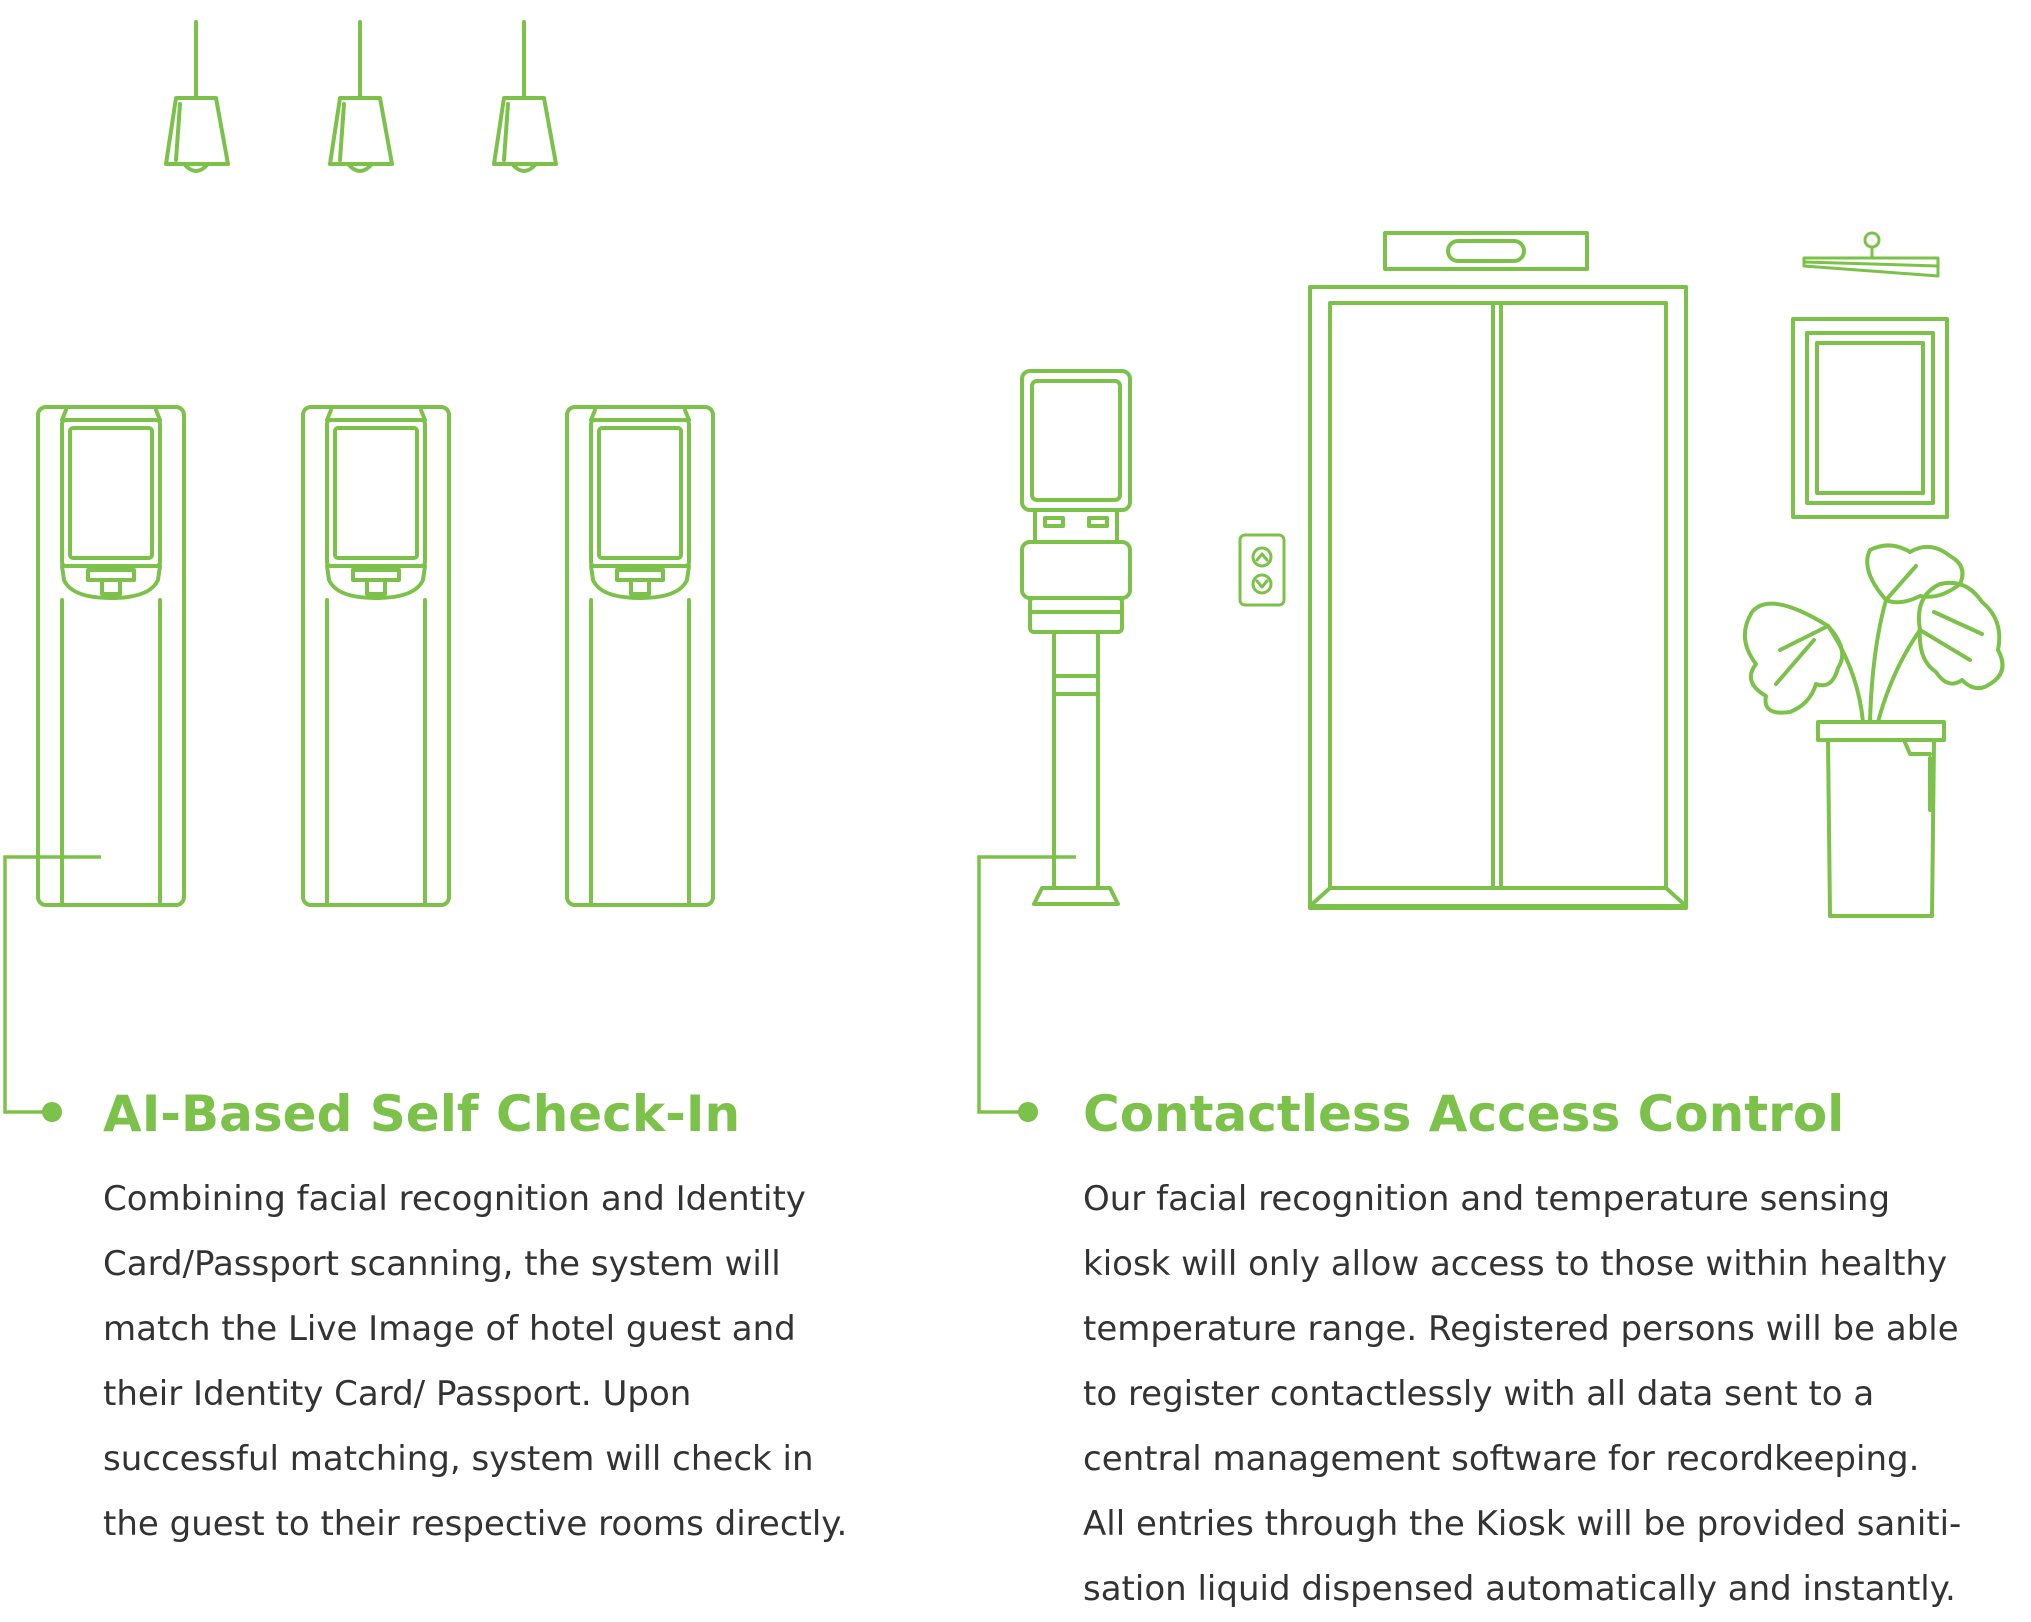 This screenshot has height=1622, width=2031. What do you see at coordinates (442, 1264) in the screenshot?
I see `description-line: Card/Passport scanning, the system will` at bounding box center [442, 1264].